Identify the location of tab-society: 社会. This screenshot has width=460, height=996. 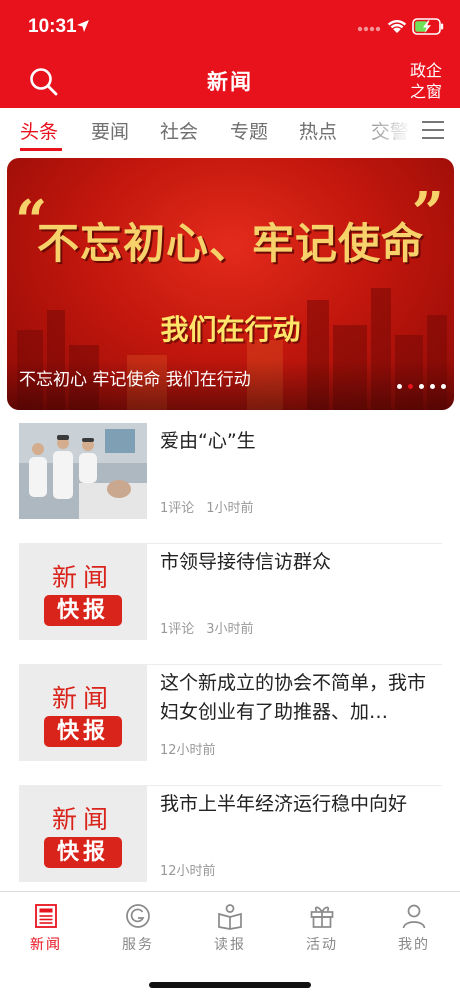
(179, 130).